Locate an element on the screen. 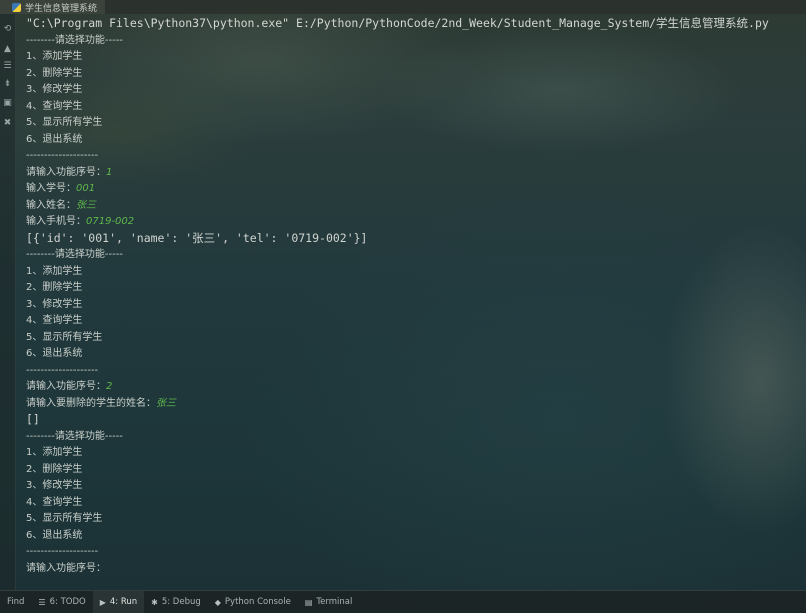 This screenshot has height=613, width=806. python-icon: ◆ is located at coordinates (217, 602).